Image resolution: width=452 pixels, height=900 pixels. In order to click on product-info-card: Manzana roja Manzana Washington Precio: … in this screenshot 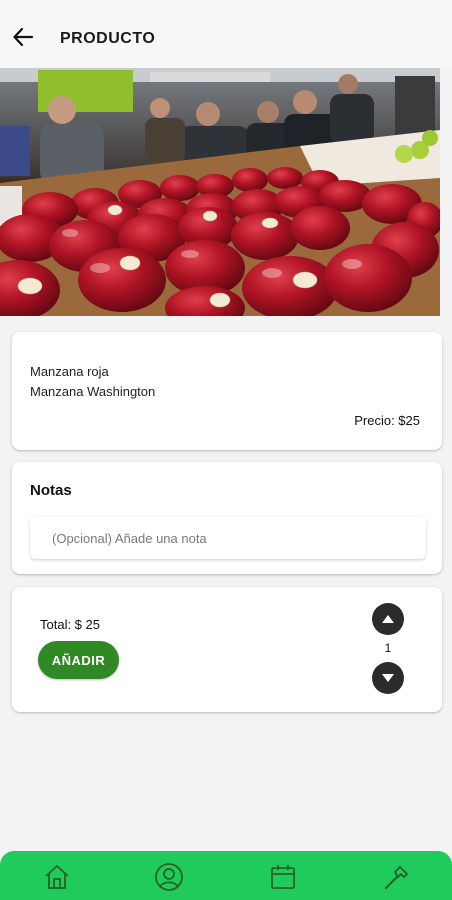, I will do `click(227, 391)`.